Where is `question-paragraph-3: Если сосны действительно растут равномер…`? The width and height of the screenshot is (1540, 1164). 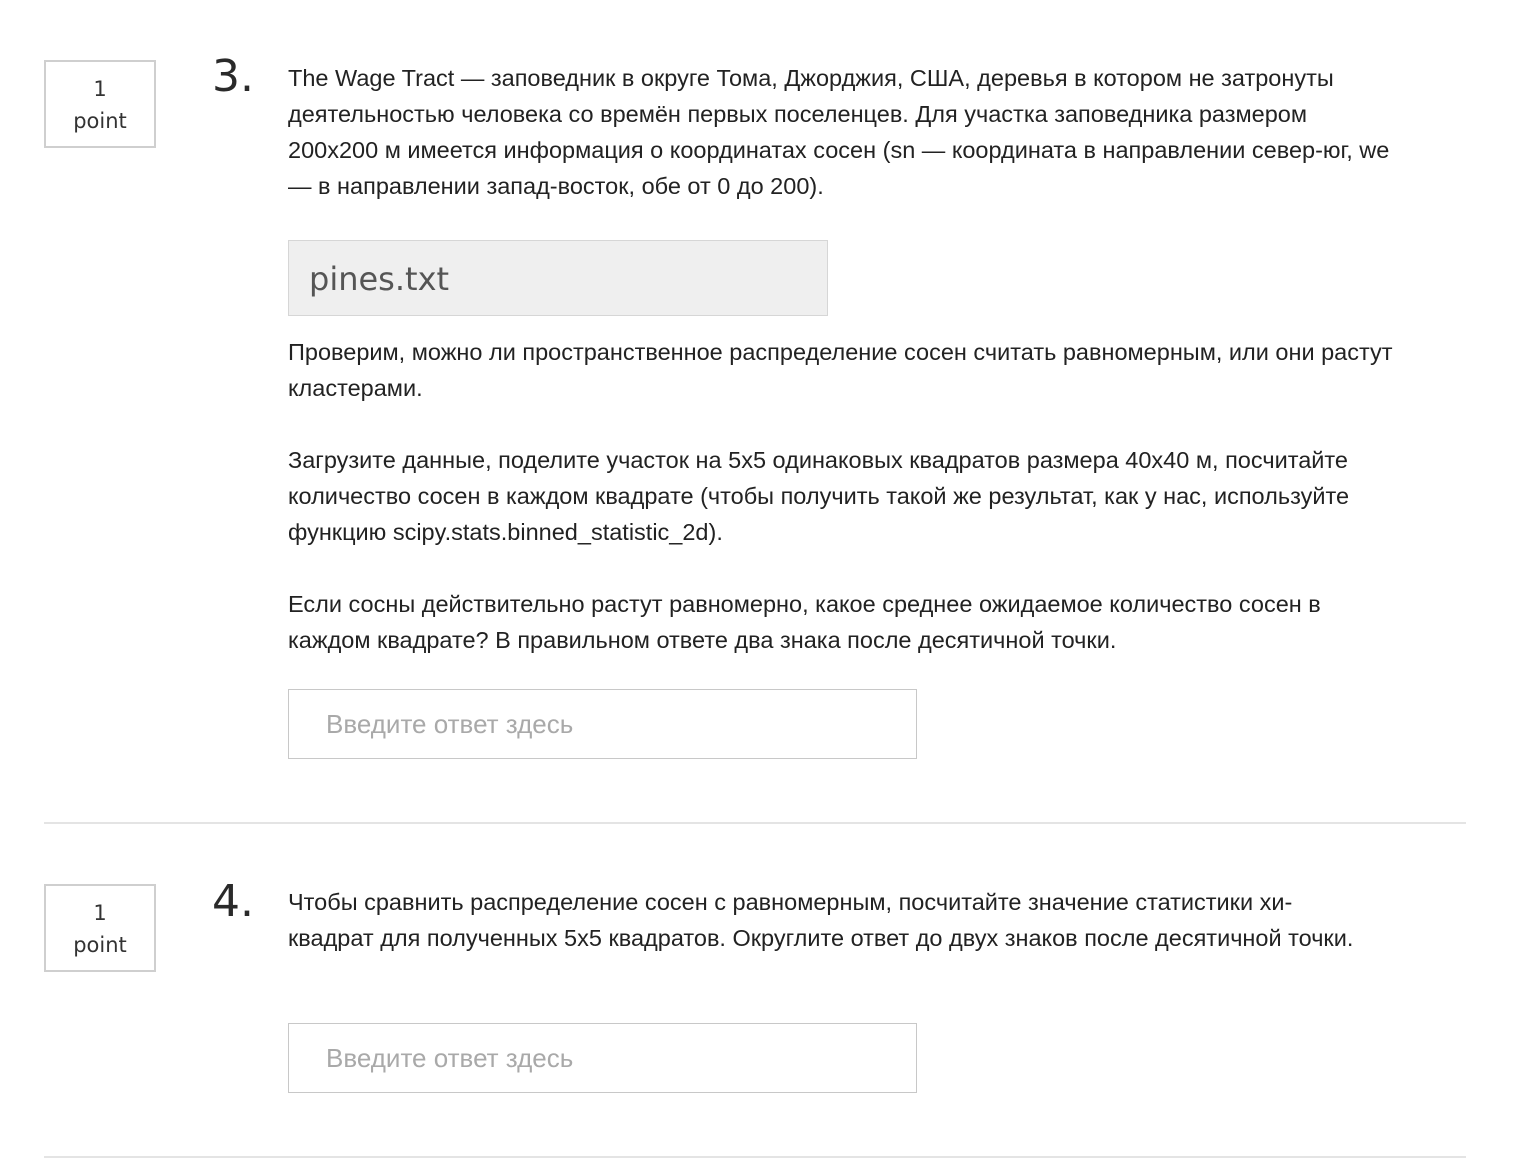
question-paragraph-3: Если сосны действительно растут равномер… is located at coordinates (804, 622).